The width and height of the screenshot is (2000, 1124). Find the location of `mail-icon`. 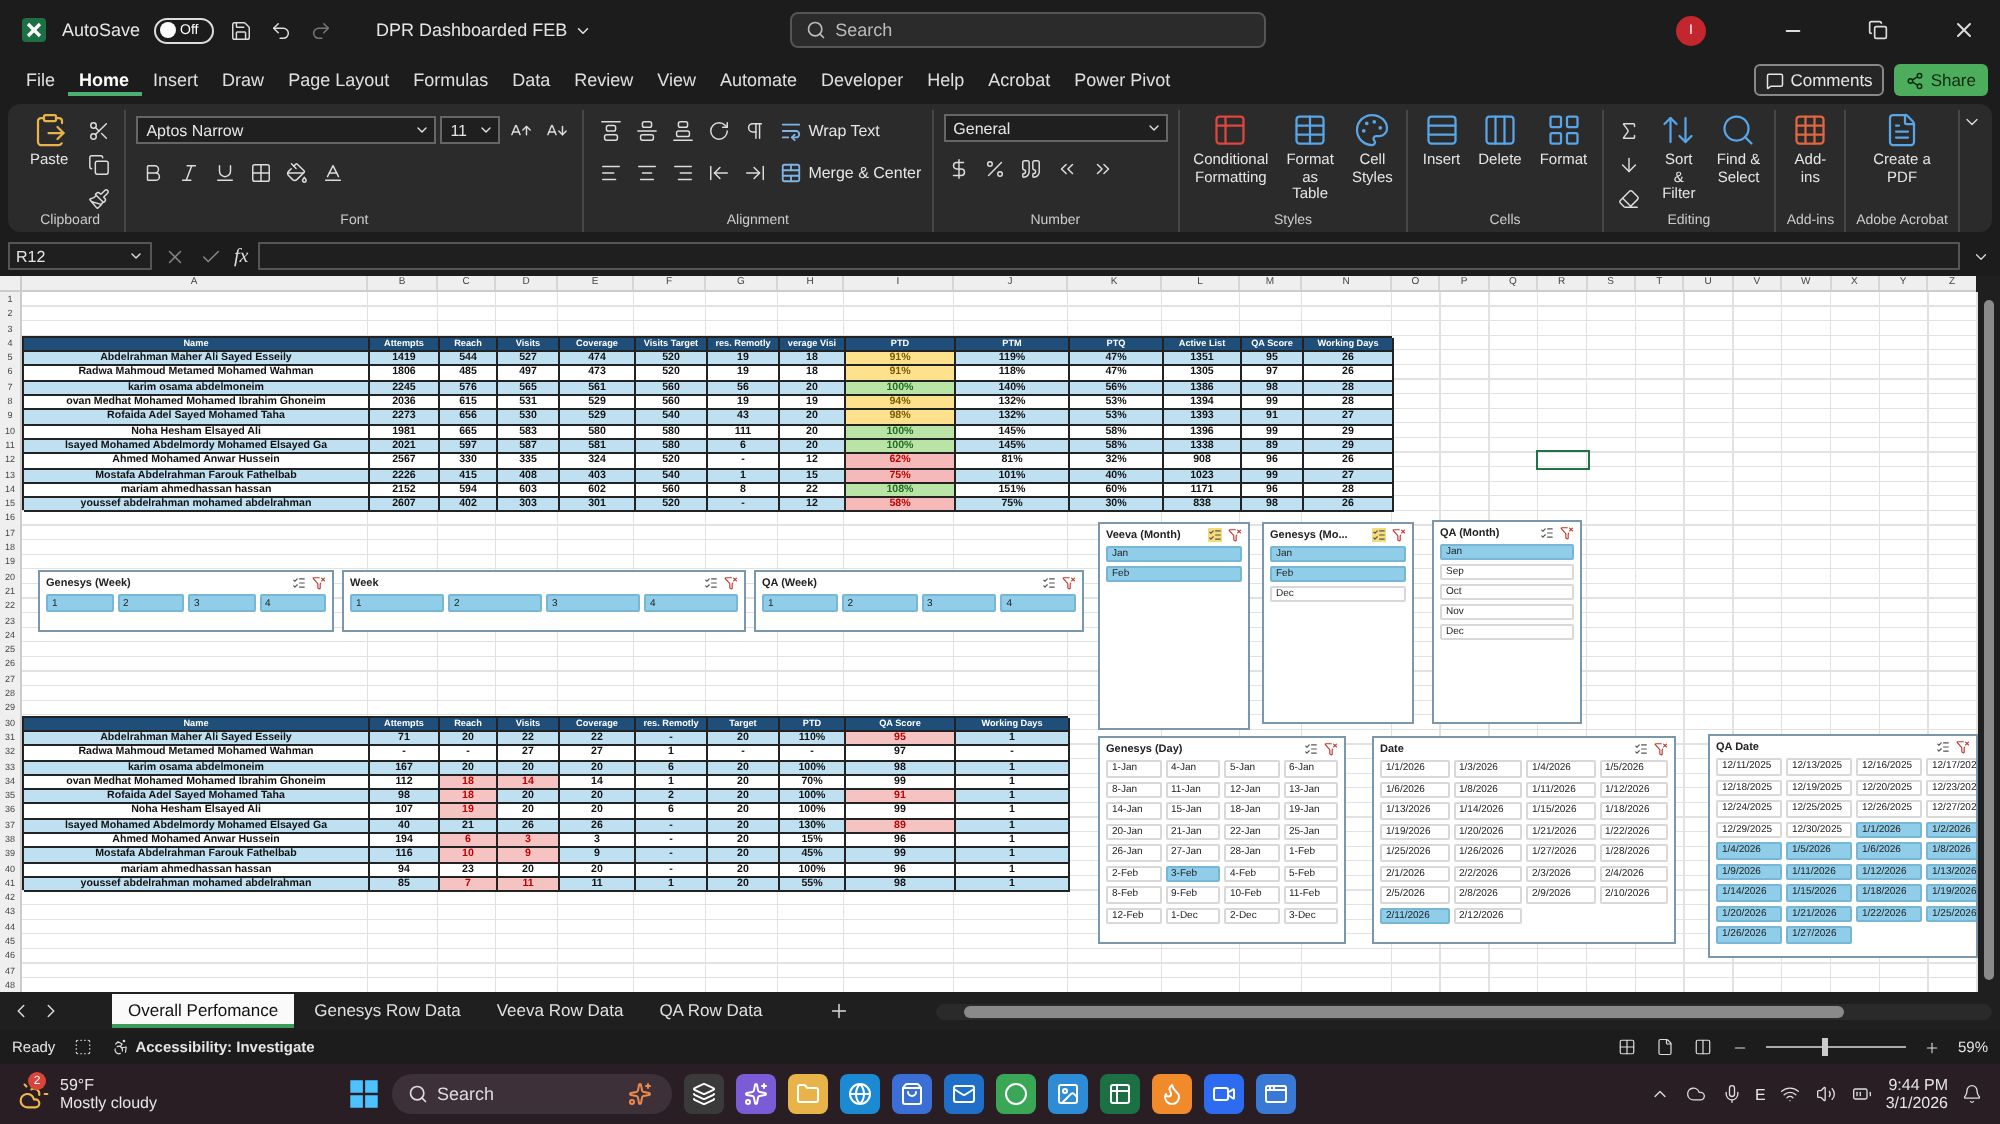

mail-icon is located at coordinates (964, 1094).